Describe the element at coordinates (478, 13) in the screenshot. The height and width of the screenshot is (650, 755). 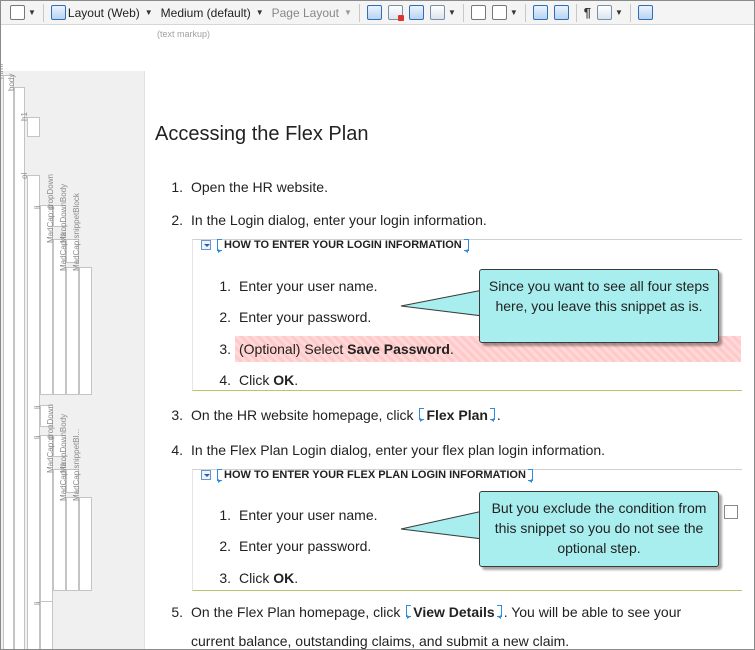
I see `formula-button` at that location.